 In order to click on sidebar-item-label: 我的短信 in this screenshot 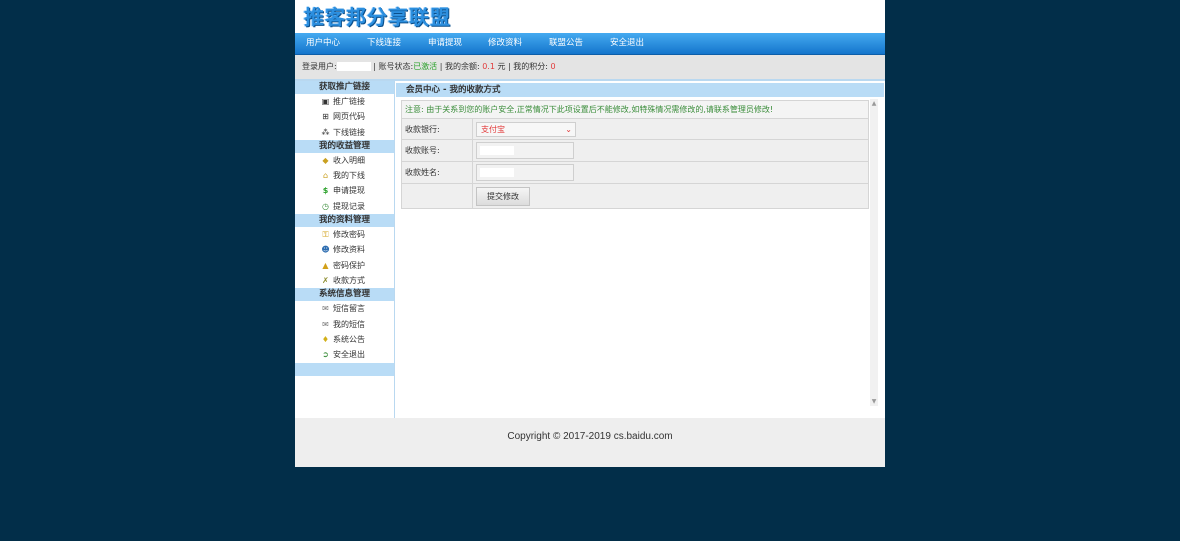, I will do `click(349, 324)`.